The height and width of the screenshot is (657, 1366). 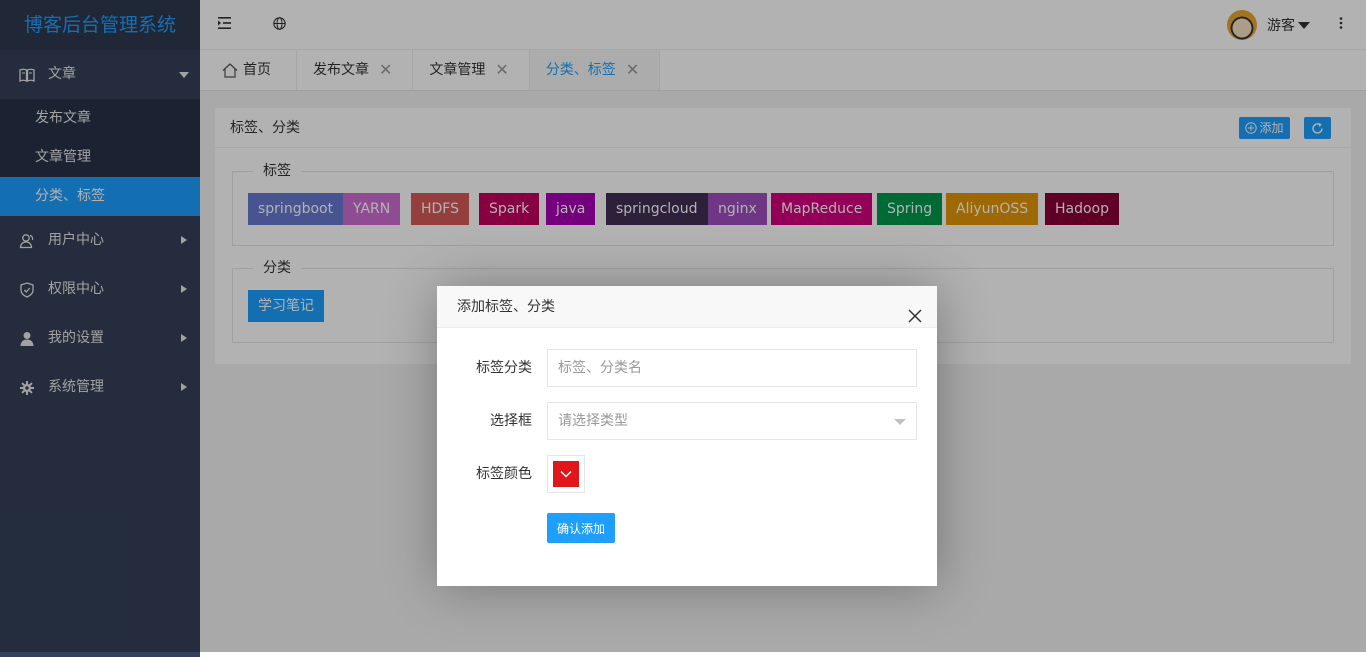 I want to click on type-select: 请选择类型, so click(x=732, y=421).